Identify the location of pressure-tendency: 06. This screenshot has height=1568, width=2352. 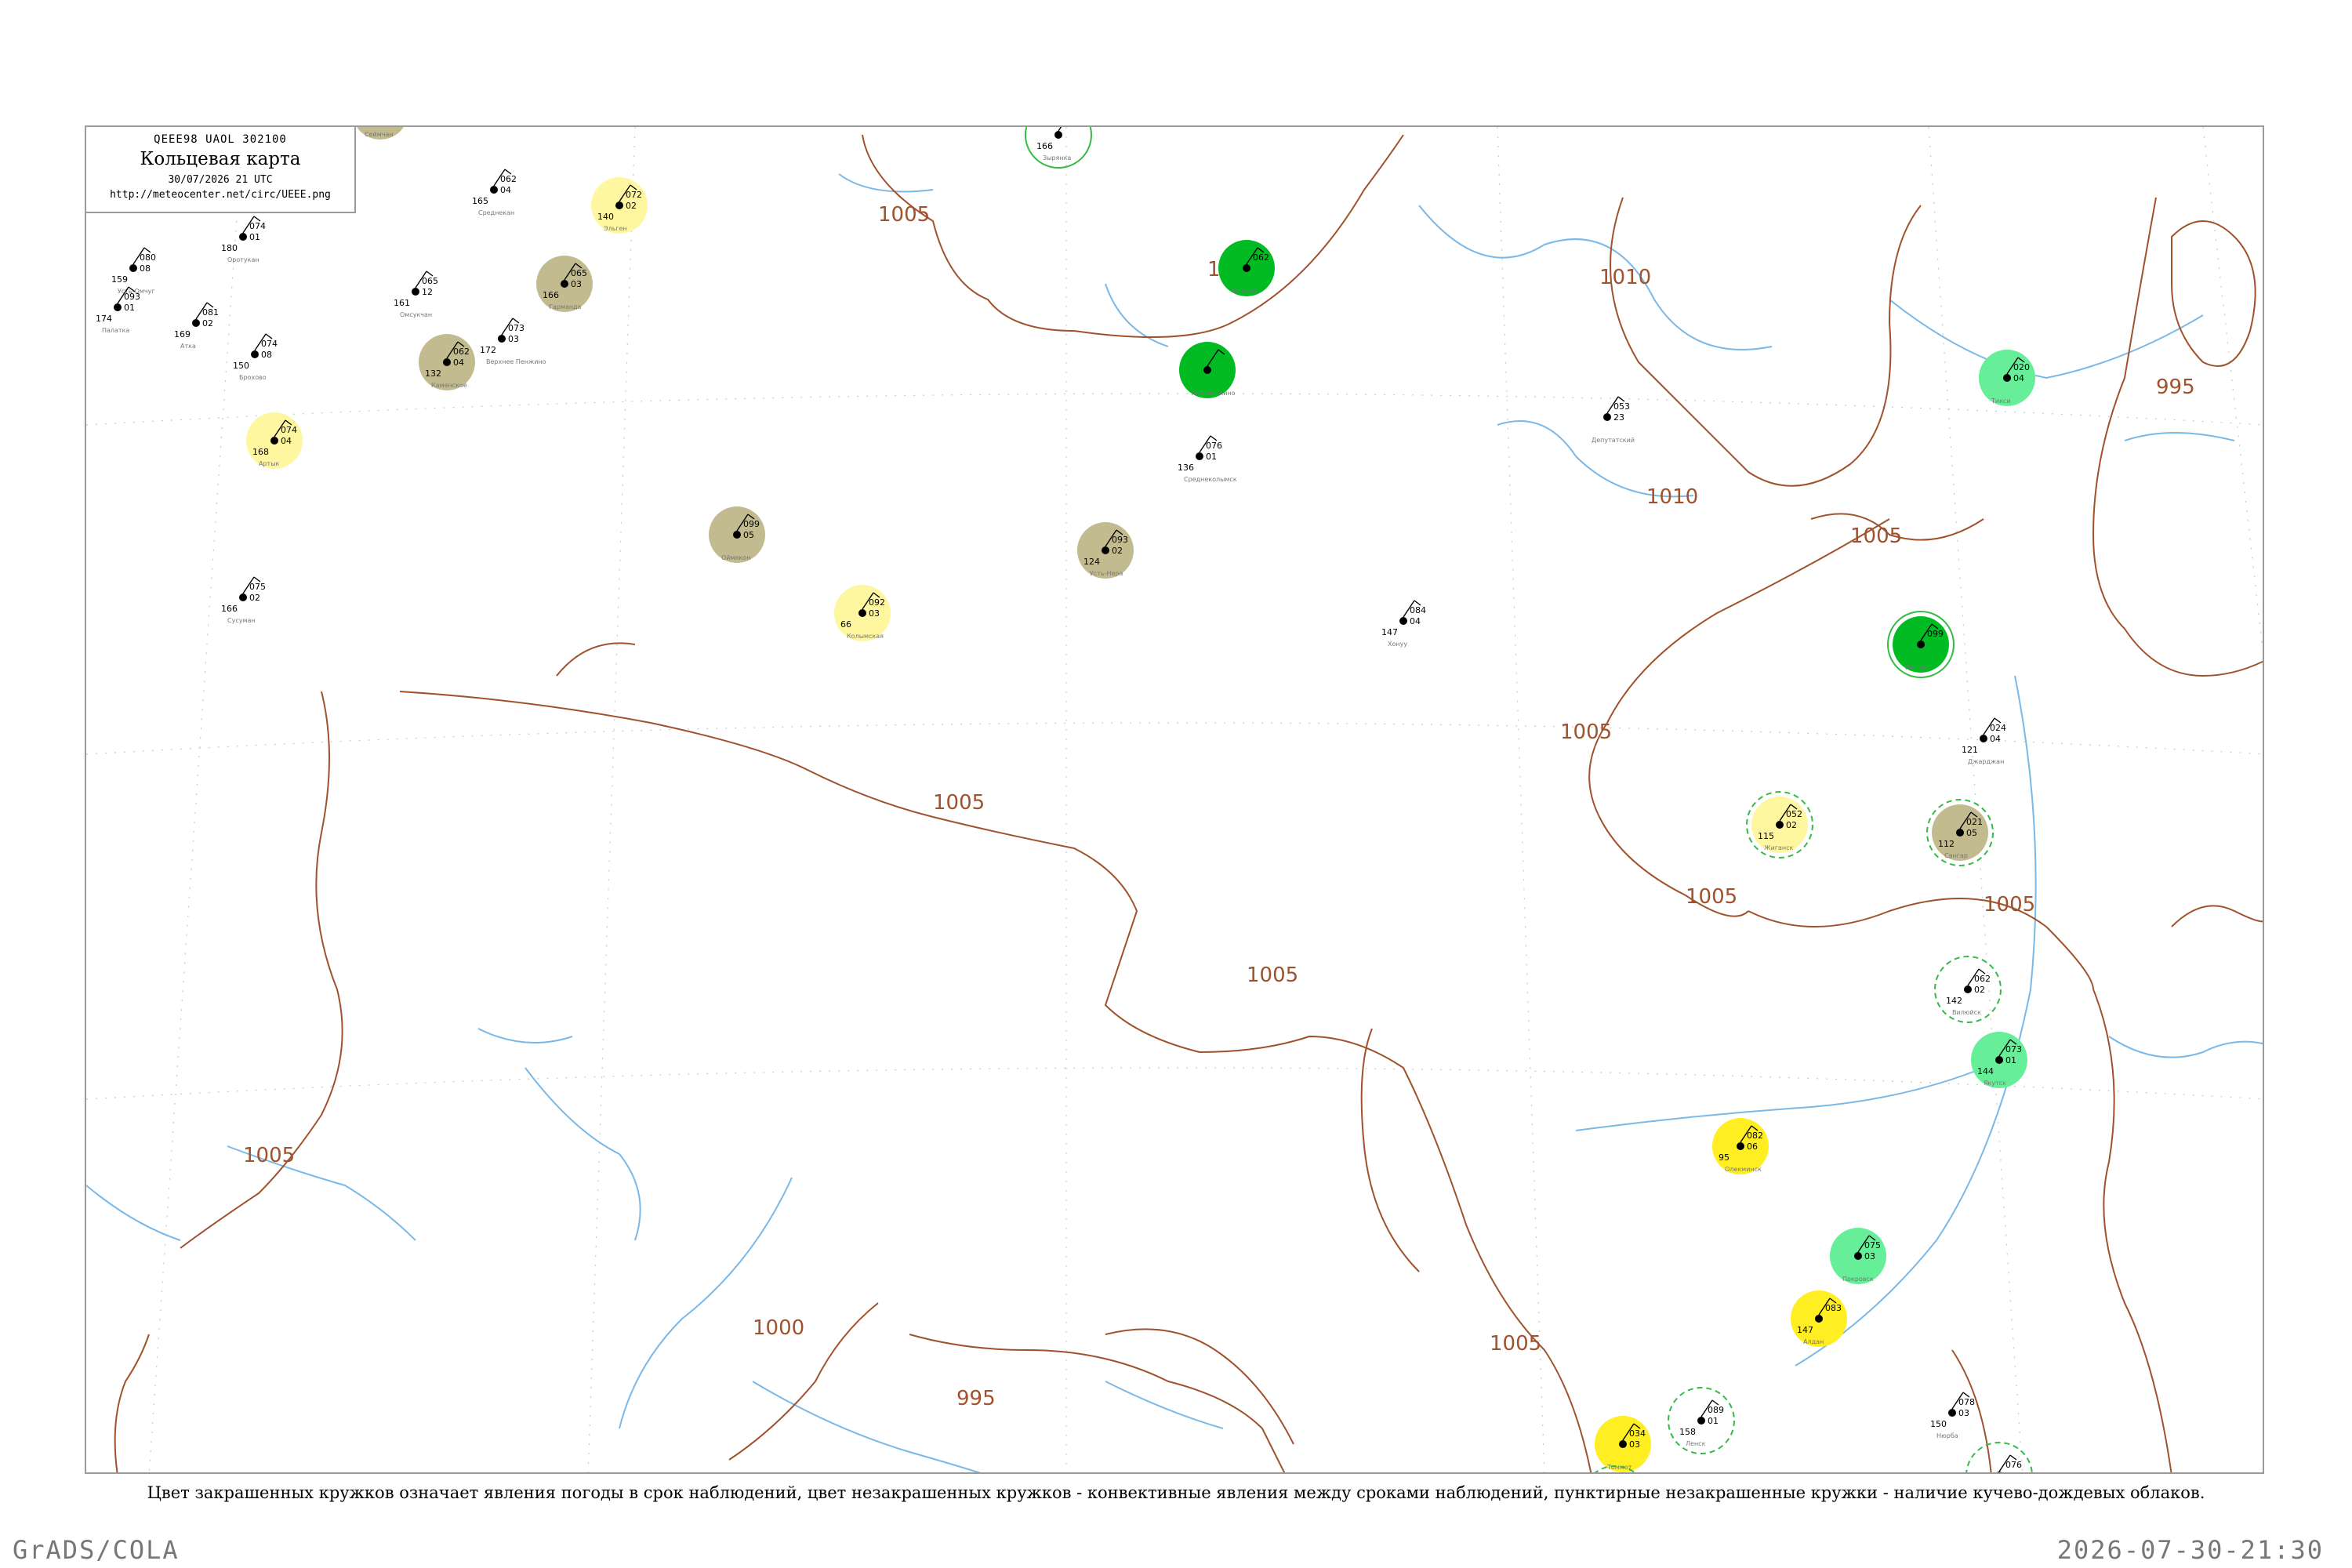
(1752, 1147).